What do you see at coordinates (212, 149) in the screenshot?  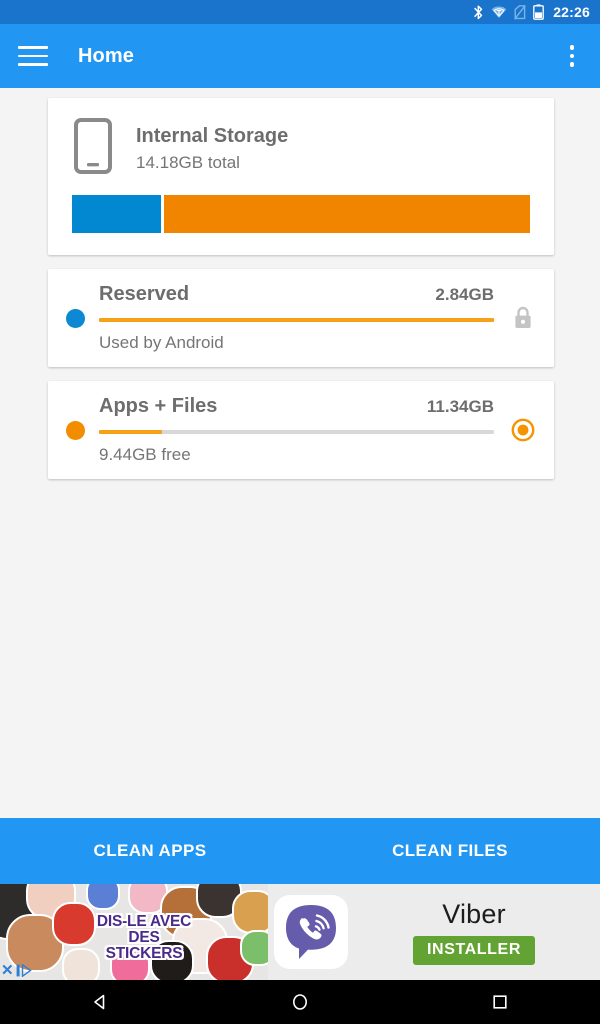 I see `internal-storage-texts: Internal Storage 14.18GB total` at bounding box center [212, 149].